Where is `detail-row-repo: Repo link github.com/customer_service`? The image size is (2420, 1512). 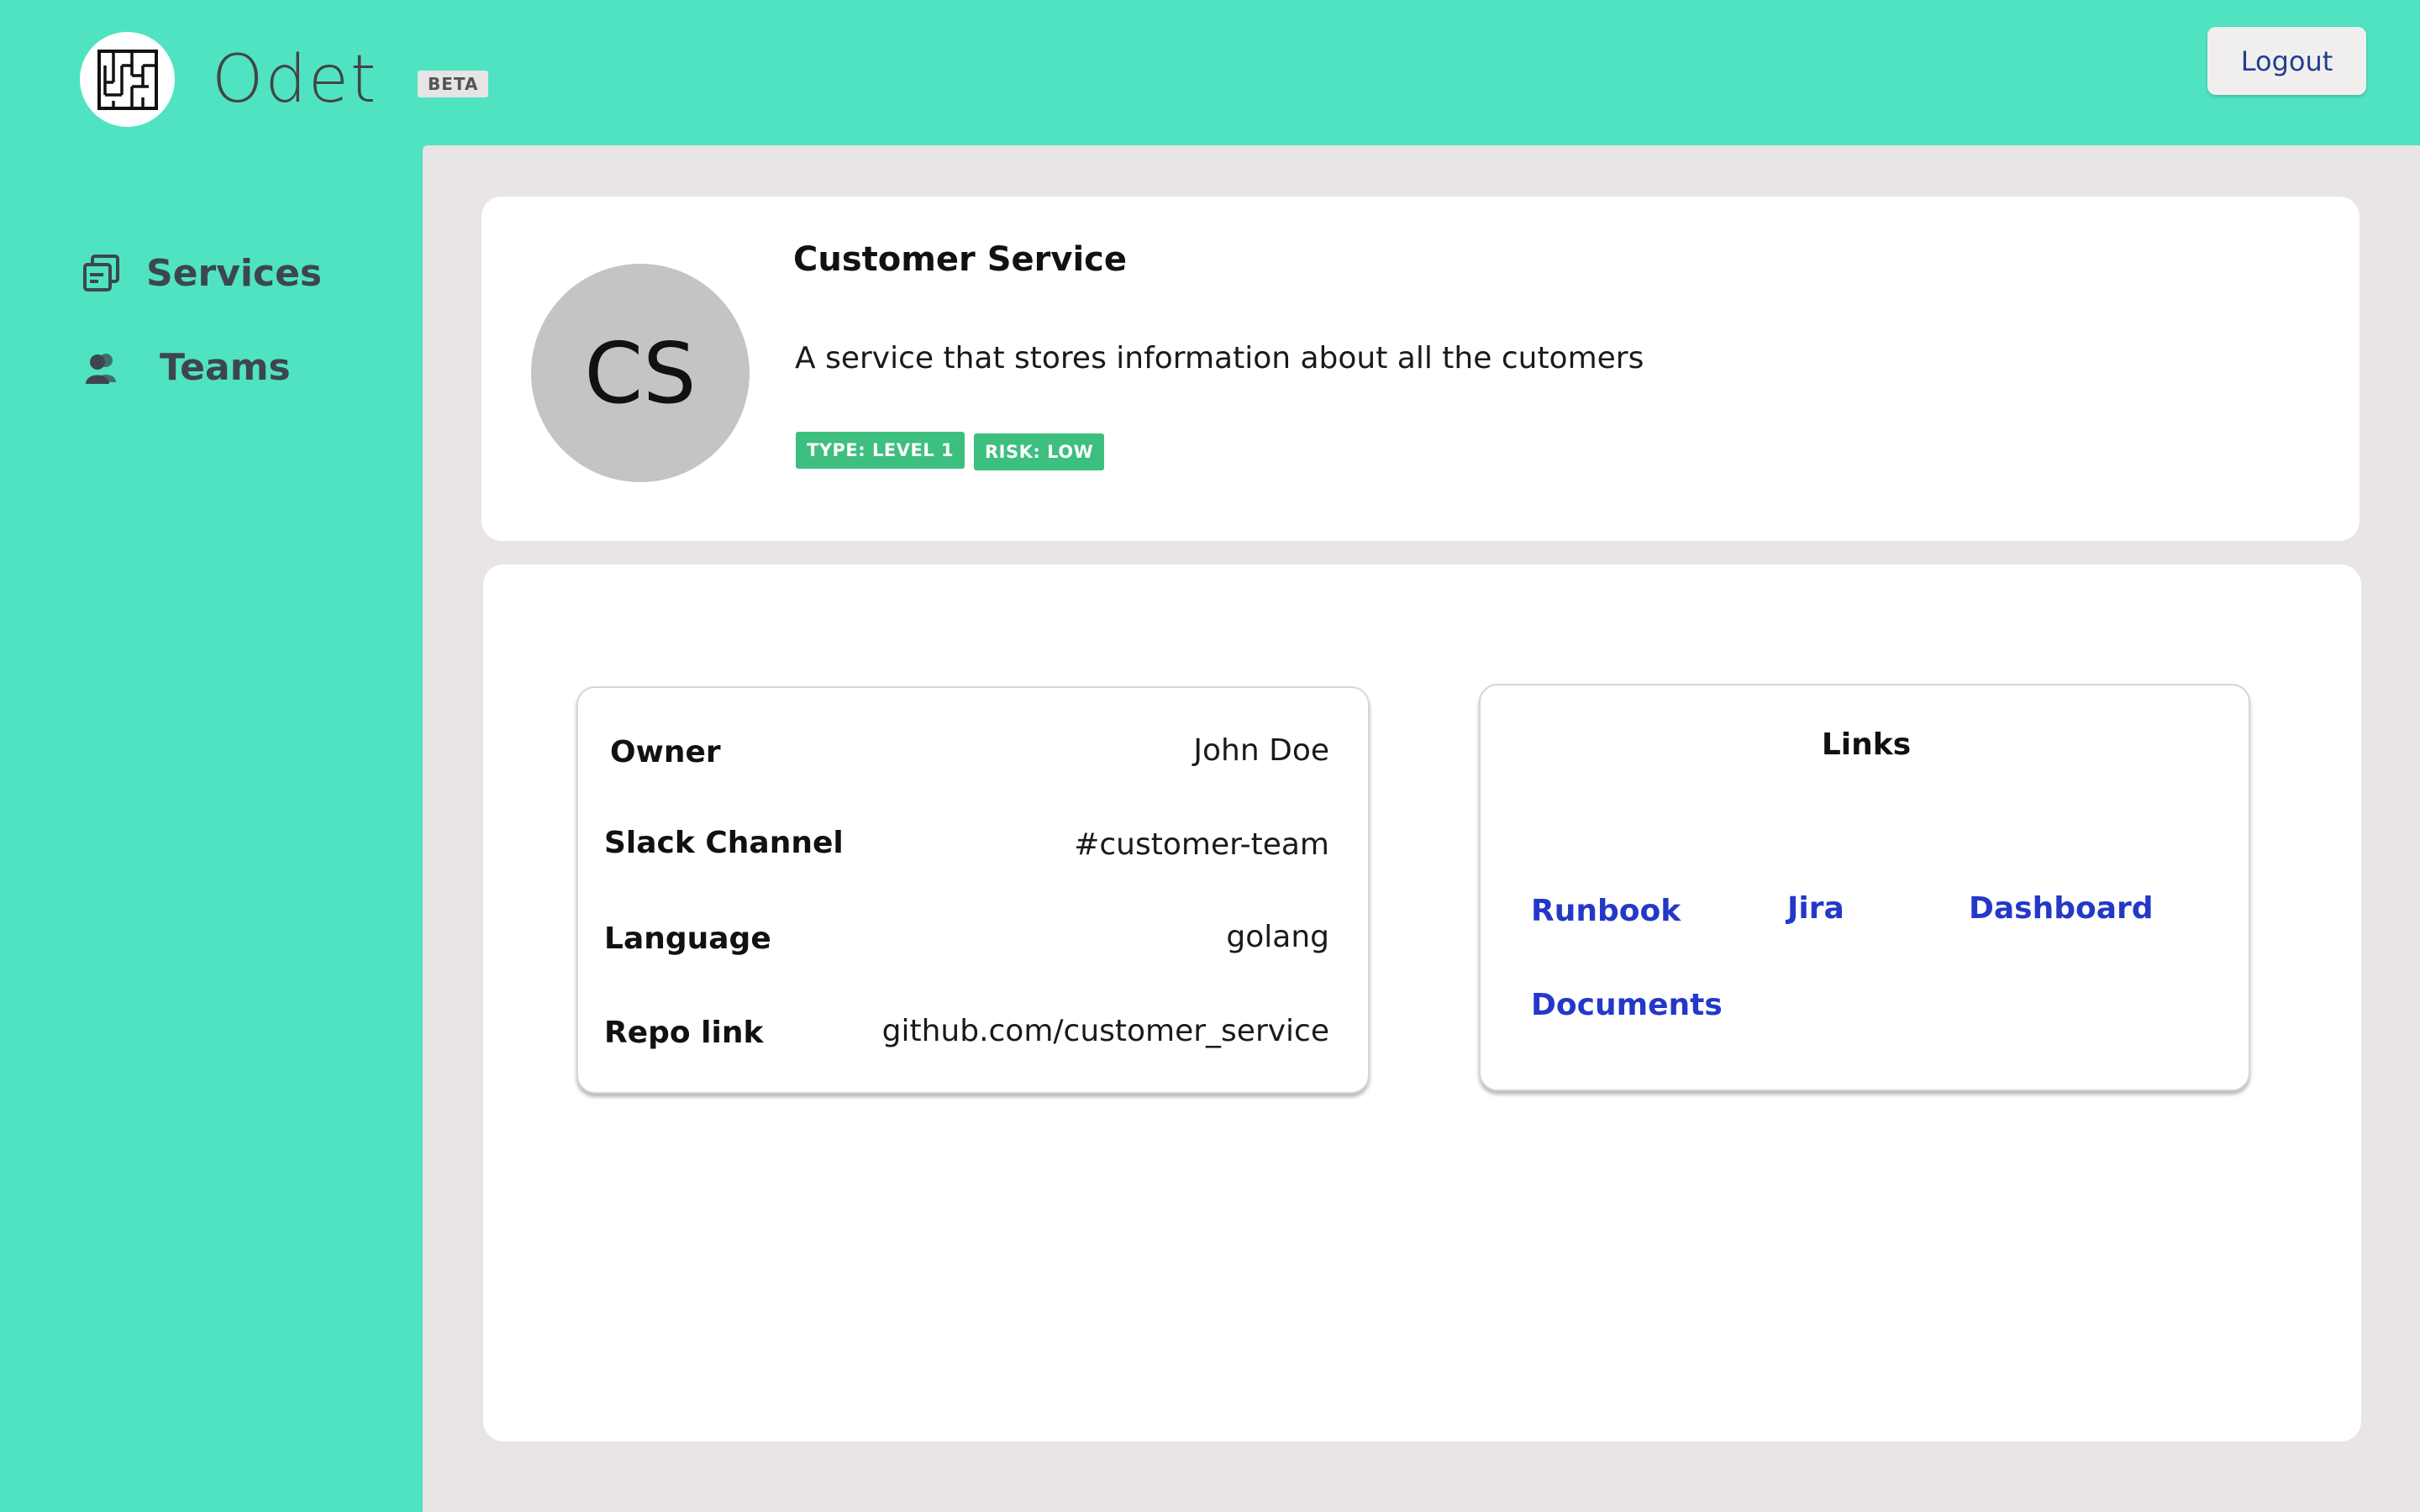 detail-row-repo: Repo link github.com/customer_service is located at coordinates (974, 1036).